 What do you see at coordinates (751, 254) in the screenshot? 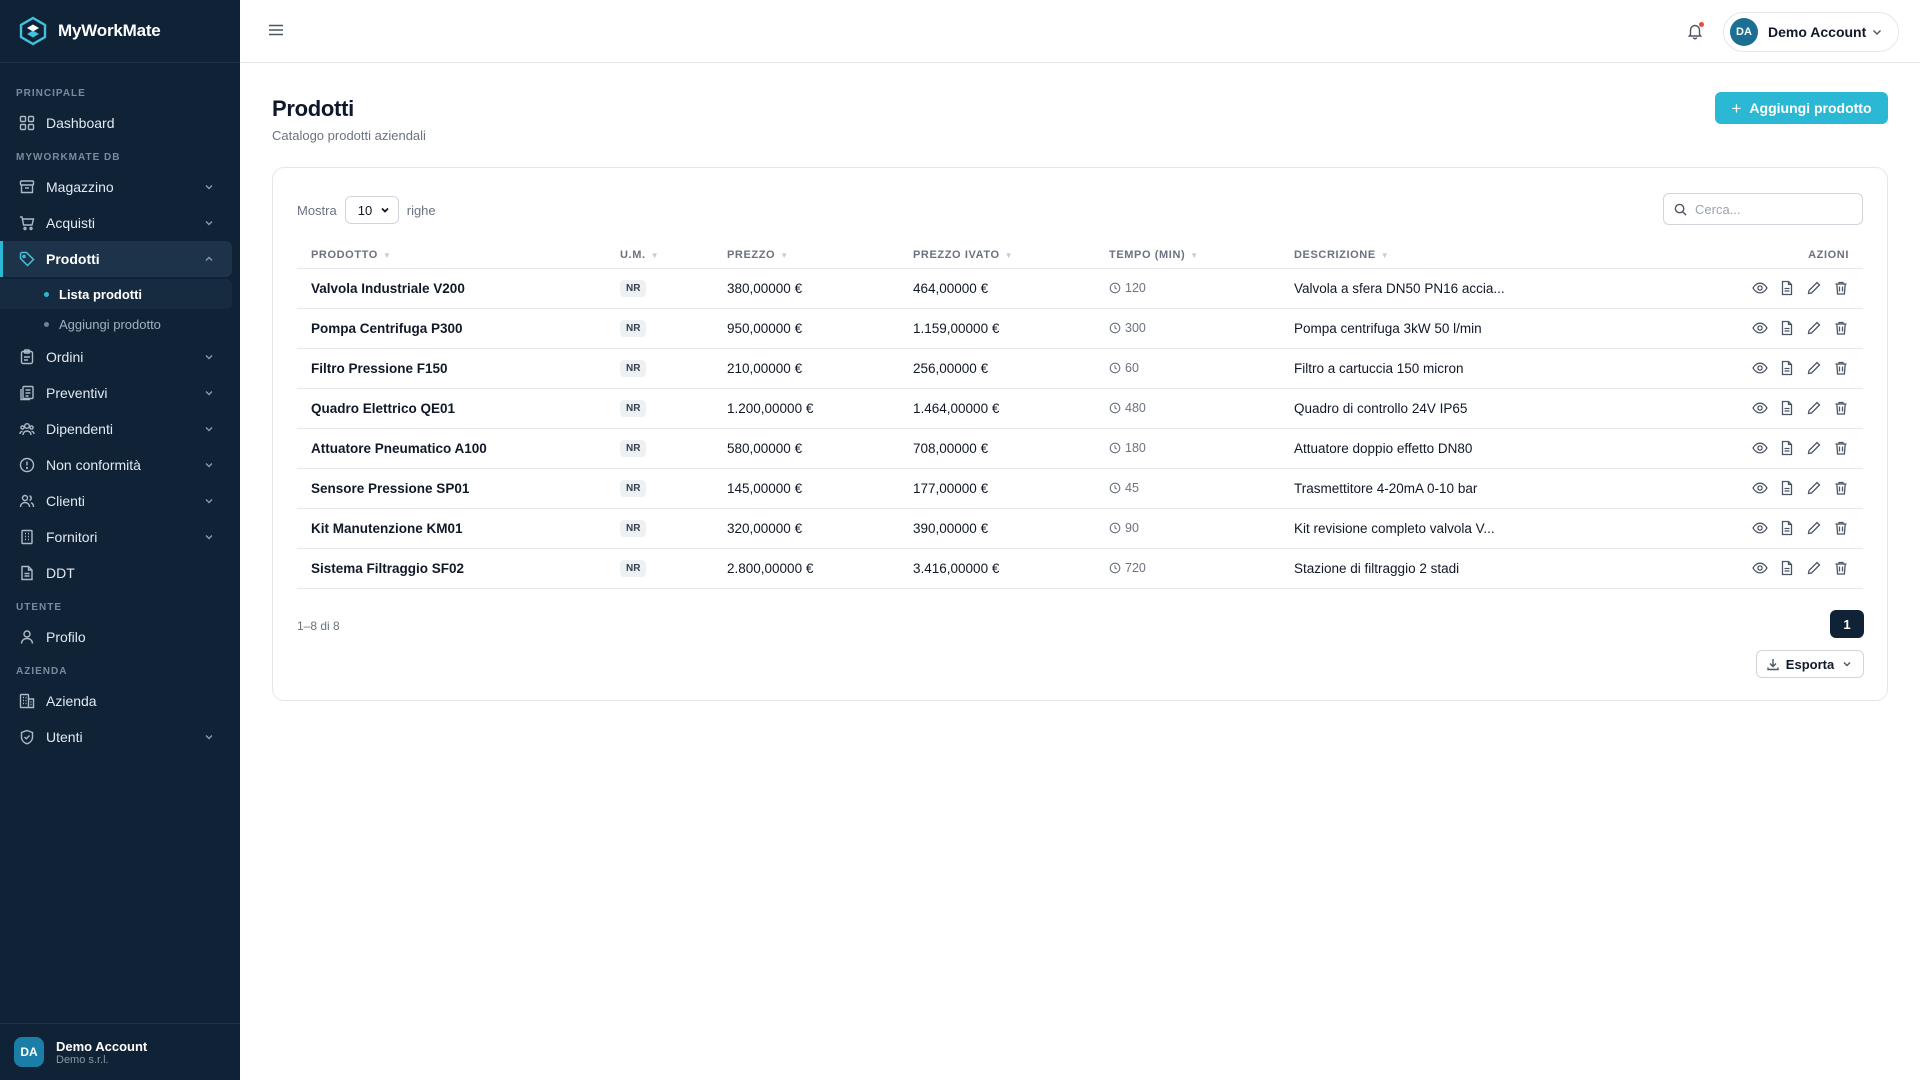
I see `column-header-label: PREZZO` at bounding box center [751, 254].